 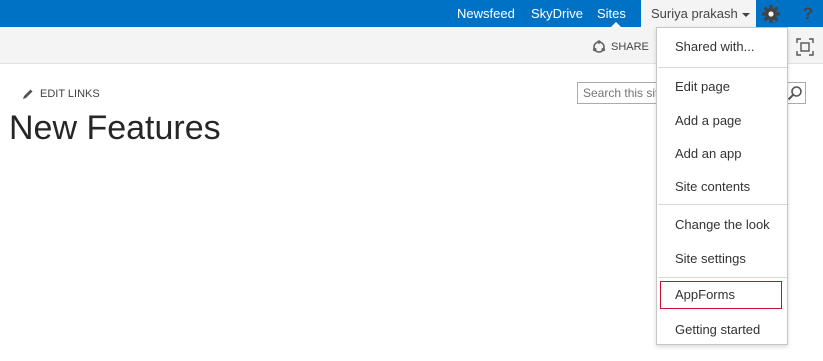 I want to click on user-menu-button: Suriya prakash, so click(x=698, y=13).